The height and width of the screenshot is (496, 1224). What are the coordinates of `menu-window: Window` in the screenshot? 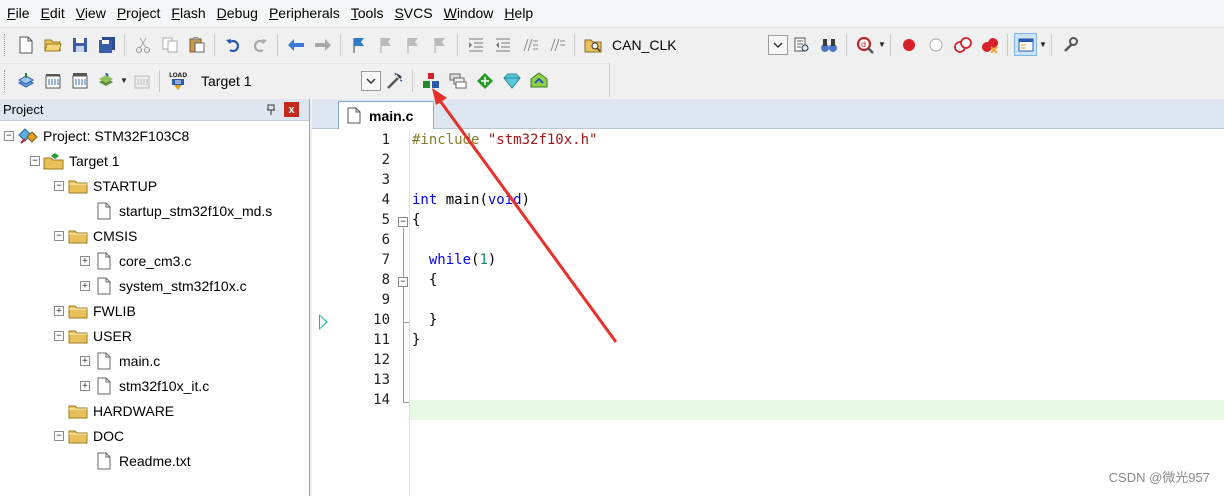 It's located at (471, 13).